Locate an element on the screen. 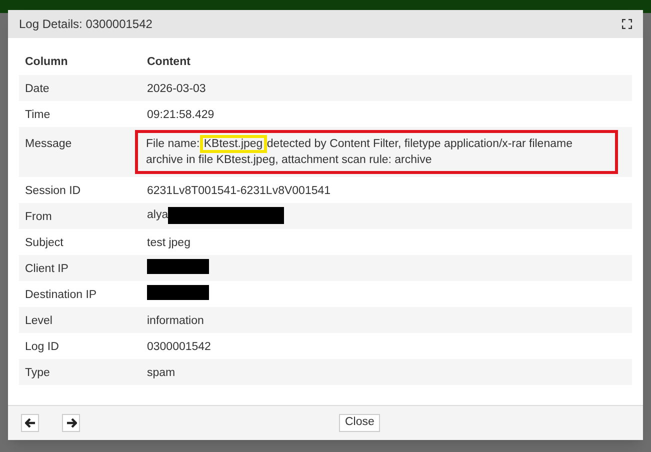 The width and height of the screenshot is (651, 452). table-cell-text: Subject is located at coordinates (44, 243).